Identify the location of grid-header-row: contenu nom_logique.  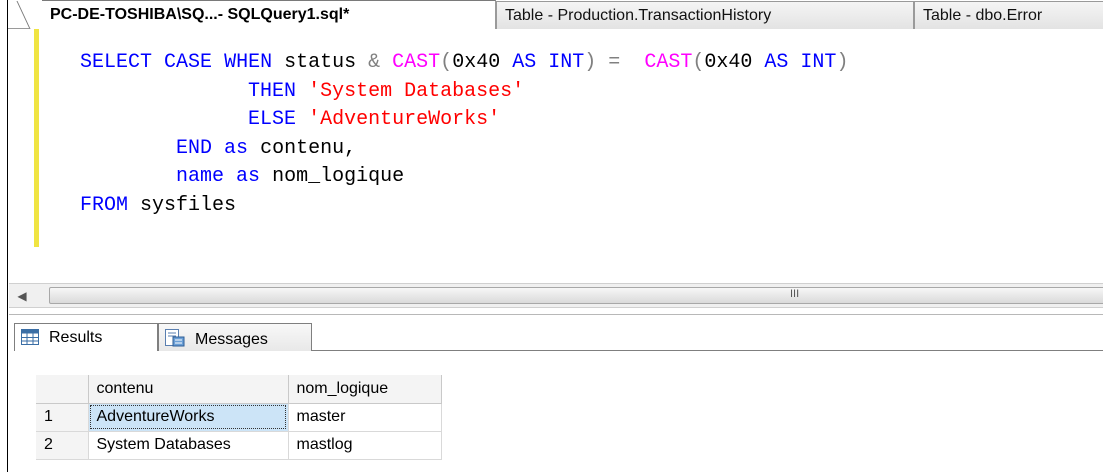
(239, 389).